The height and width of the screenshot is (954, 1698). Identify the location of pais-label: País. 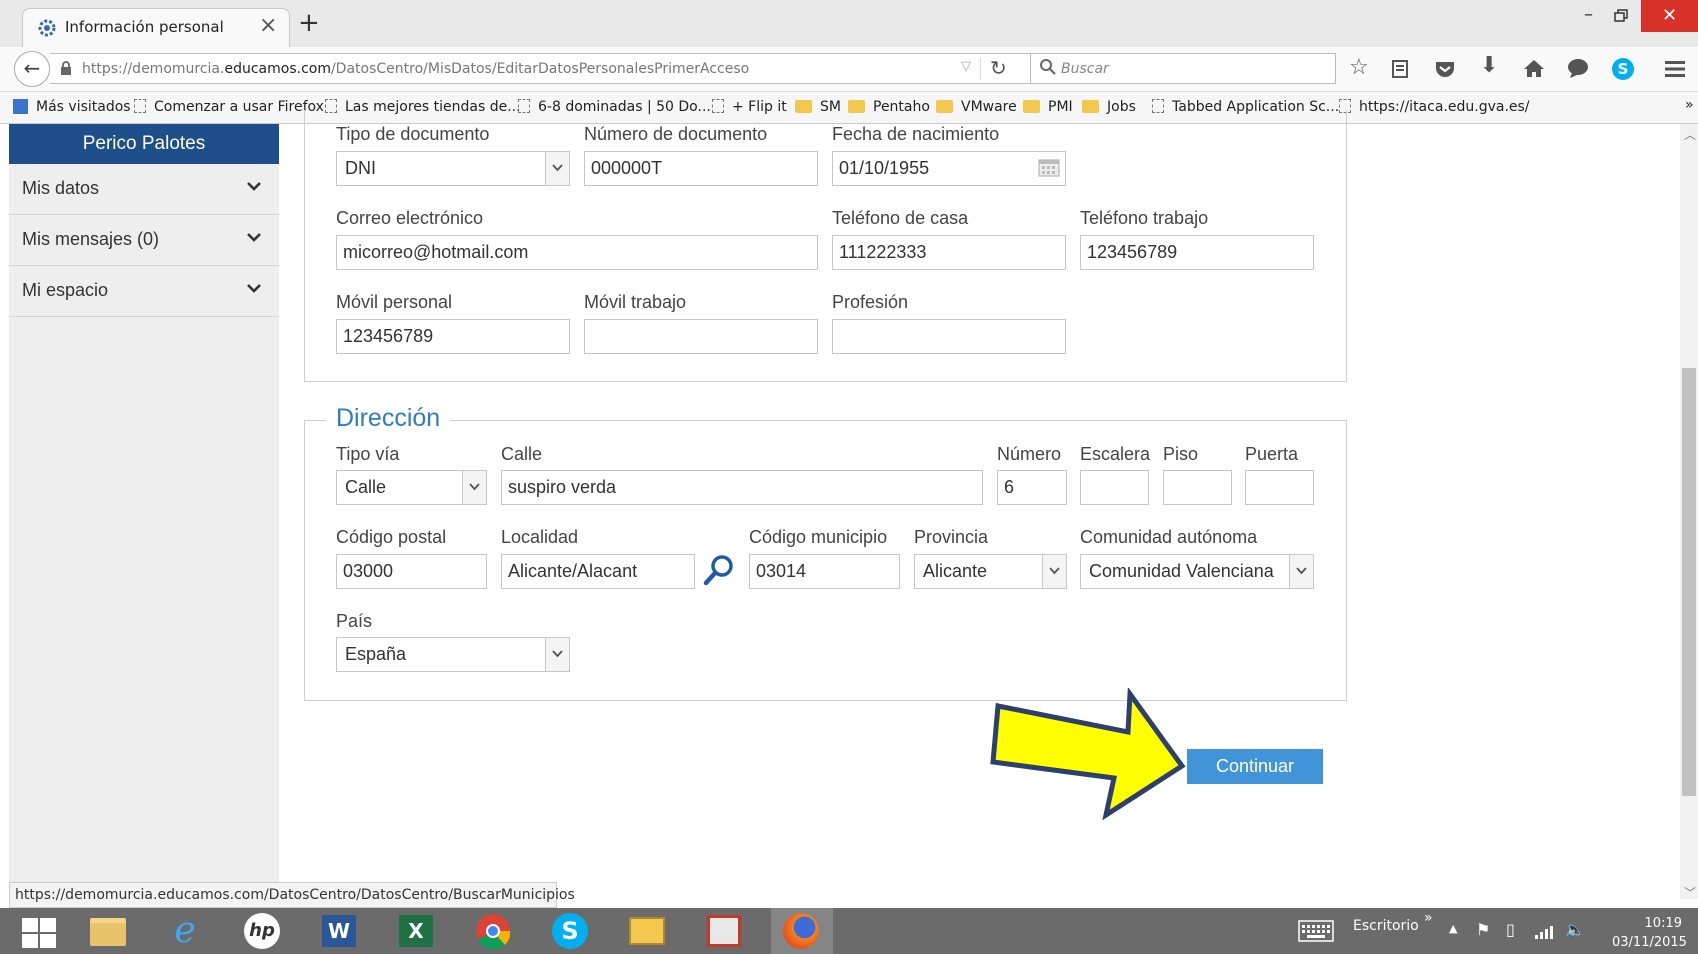
(354, 621).